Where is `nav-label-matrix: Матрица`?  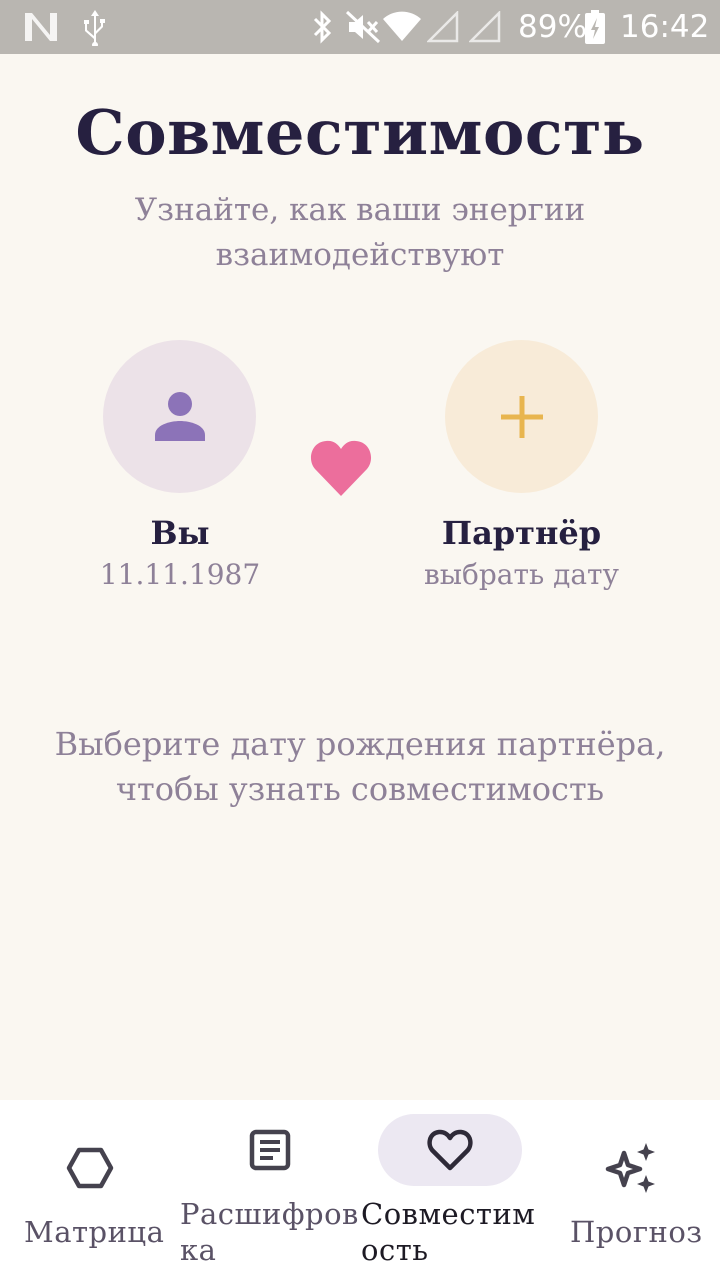
nav-label-matrix: Матрица is located at coordinates (94, 1232).